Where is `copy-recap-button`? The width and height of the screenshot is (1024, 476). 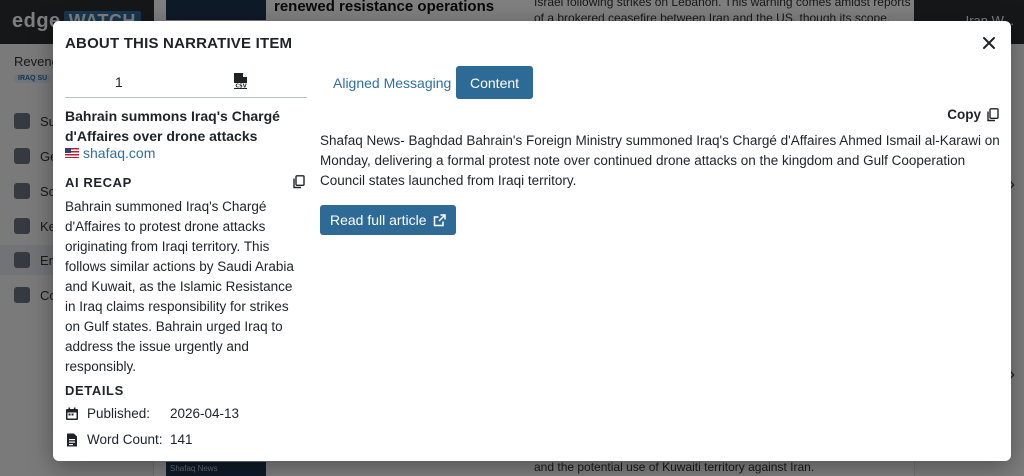 copy-recap-button is located at coordinates (299, 182).